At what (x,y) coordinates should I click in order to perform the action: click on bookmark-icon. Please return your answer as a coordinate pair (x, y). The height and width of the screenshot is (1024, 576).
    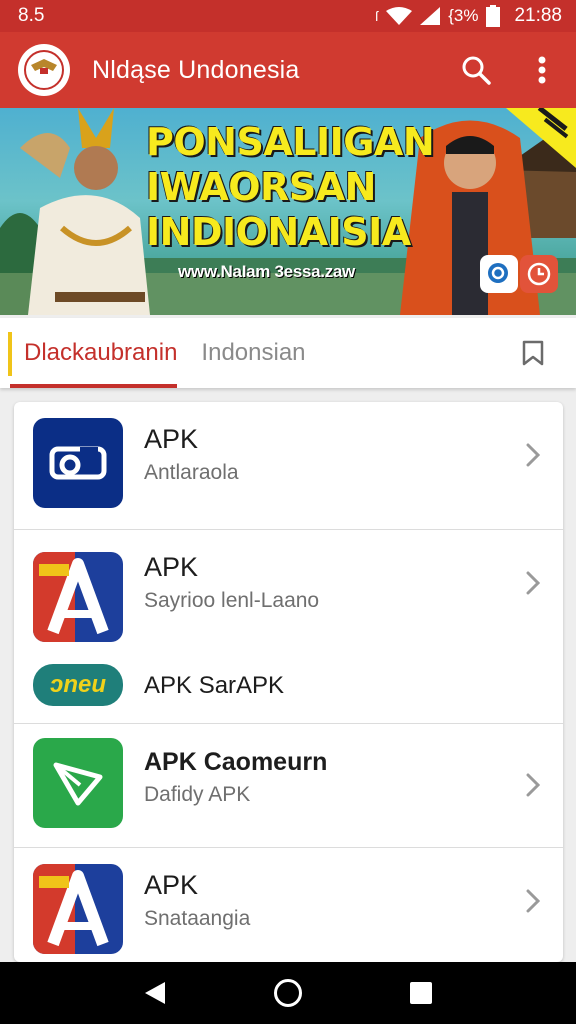
    Looking at the image, I should click on (533, 353).